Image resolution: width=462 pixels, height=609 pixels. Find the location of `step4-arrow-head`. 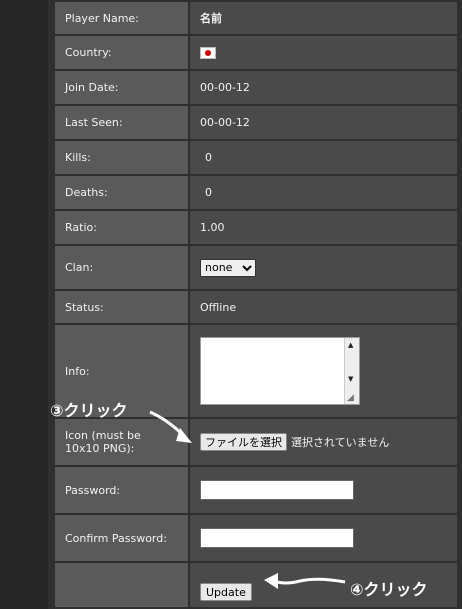

step4-arrow-head is located at coordinates (271, 581).